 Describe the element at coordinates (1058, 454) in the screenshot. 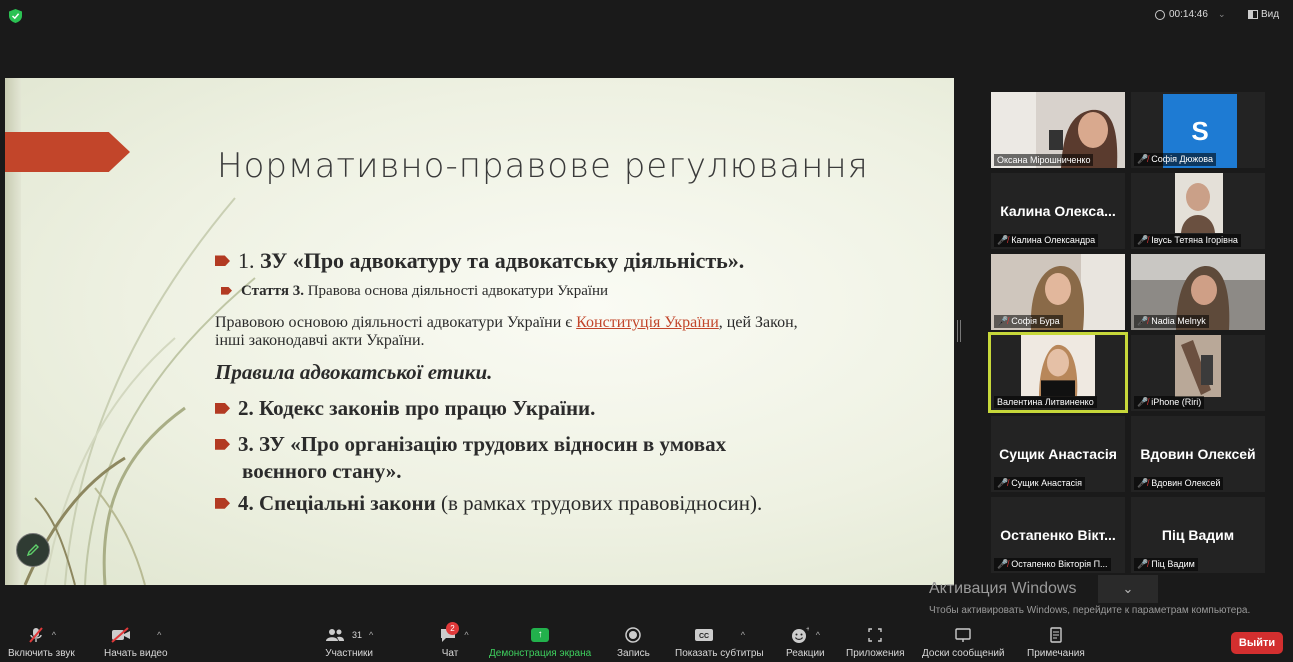

I see `participant-tile: Сущик Анастасія 🎤̸ Сущик Анастасія` at that location.